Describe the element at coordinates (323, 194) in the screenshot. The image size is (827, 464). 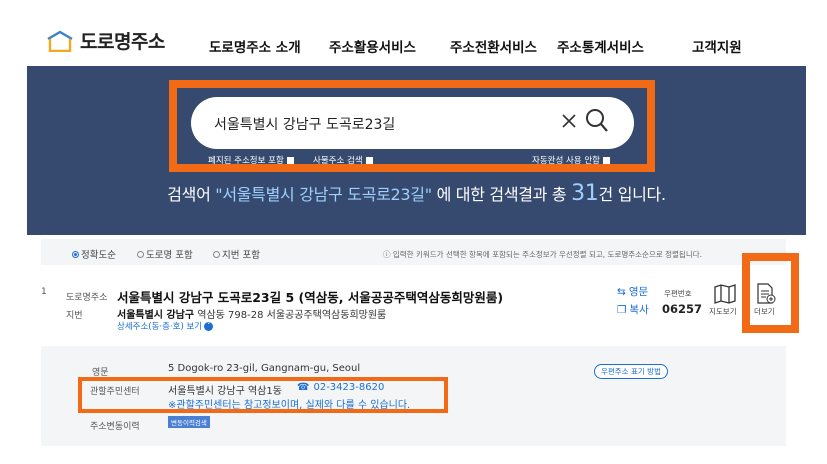
I see `summary-keyword: "서울특별시 강남구 도곡로23길"` at that location.